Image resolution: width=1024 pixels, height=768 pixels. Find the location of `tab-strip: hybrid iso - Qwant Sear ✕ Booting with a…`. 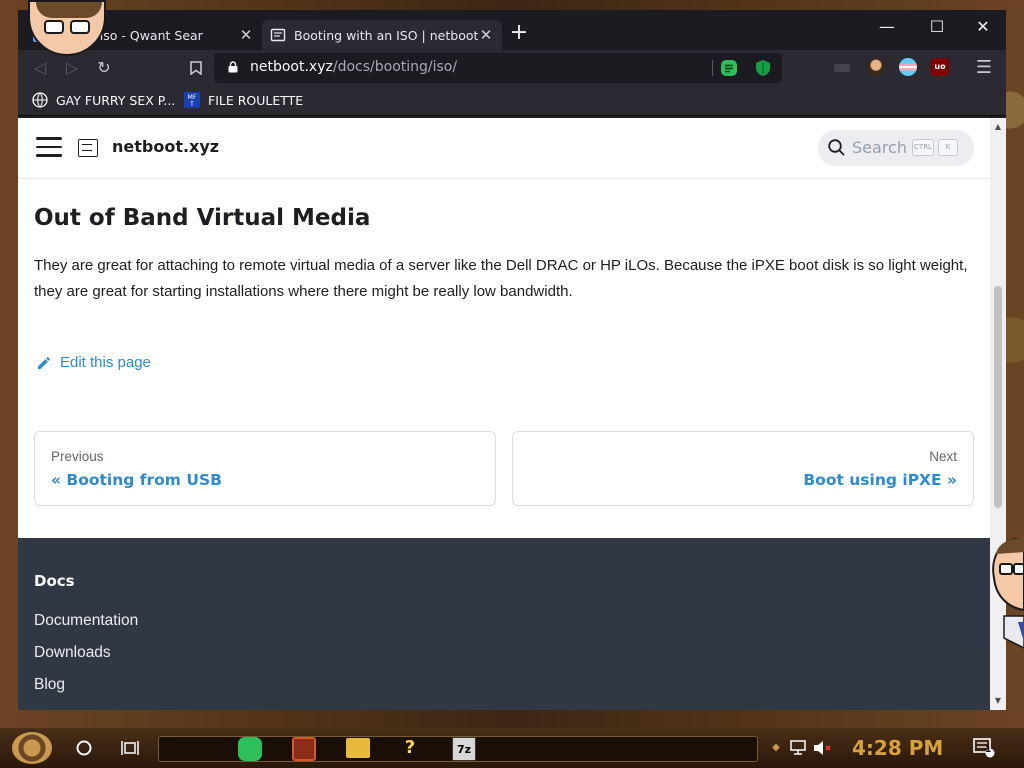

tab-strip: hybrid iso - Qwant Sear ✕ Booting with a… is located at coordinates (512, 30).